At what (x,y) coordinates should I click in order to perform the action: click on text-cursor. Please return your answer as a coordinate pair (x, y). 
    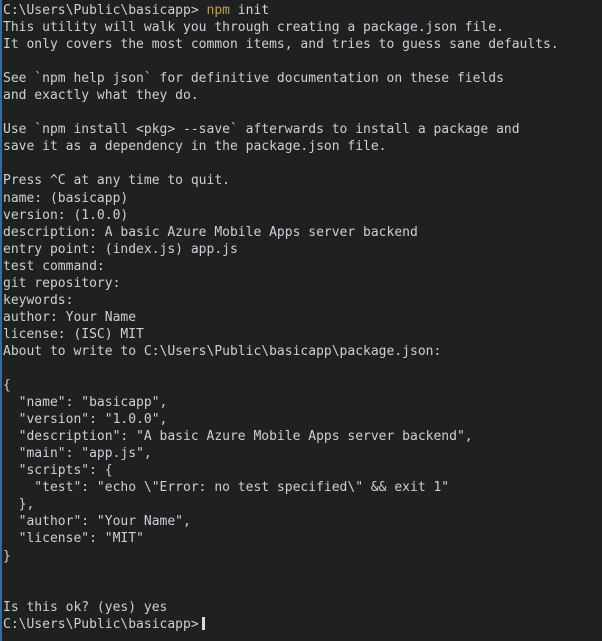
    Looking at the image, I should click on (203, 623).